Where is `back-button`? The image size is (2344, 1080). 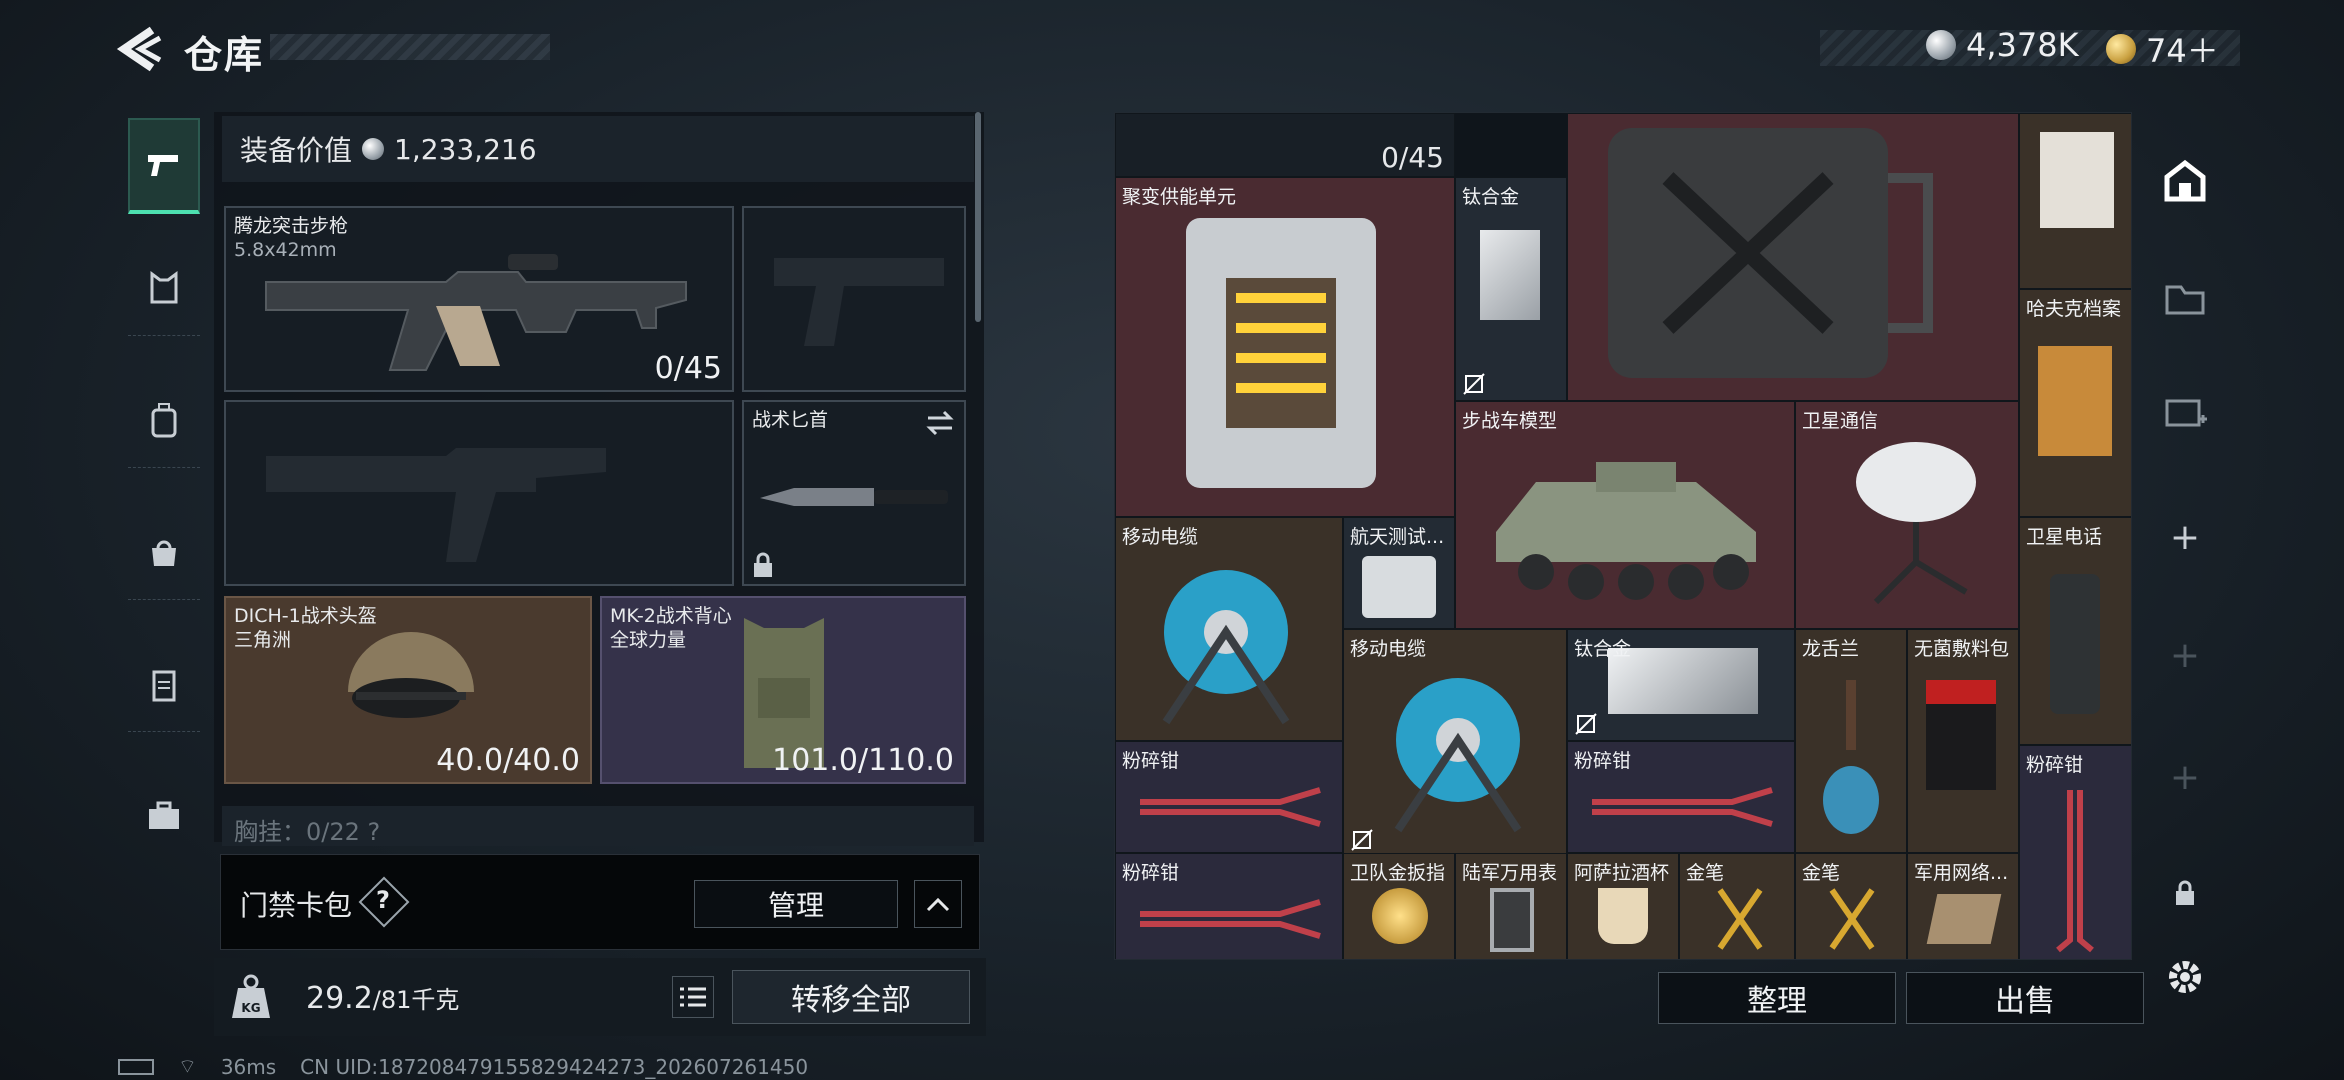
back-button is located at coordinates (139, 49).